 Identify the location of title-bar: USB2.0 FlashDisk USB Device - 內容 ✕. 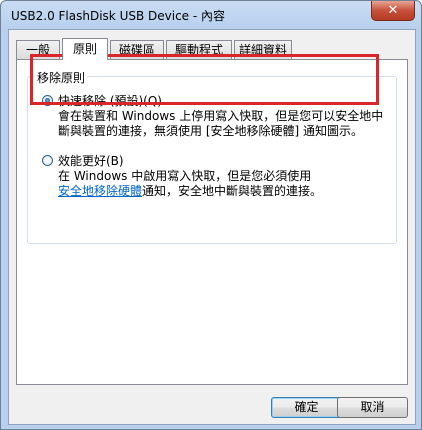
(211, 15).